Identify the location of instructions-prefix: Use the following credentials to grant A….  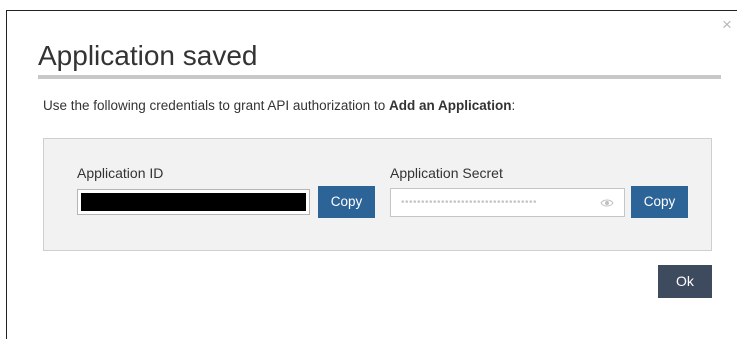
(216, 105).